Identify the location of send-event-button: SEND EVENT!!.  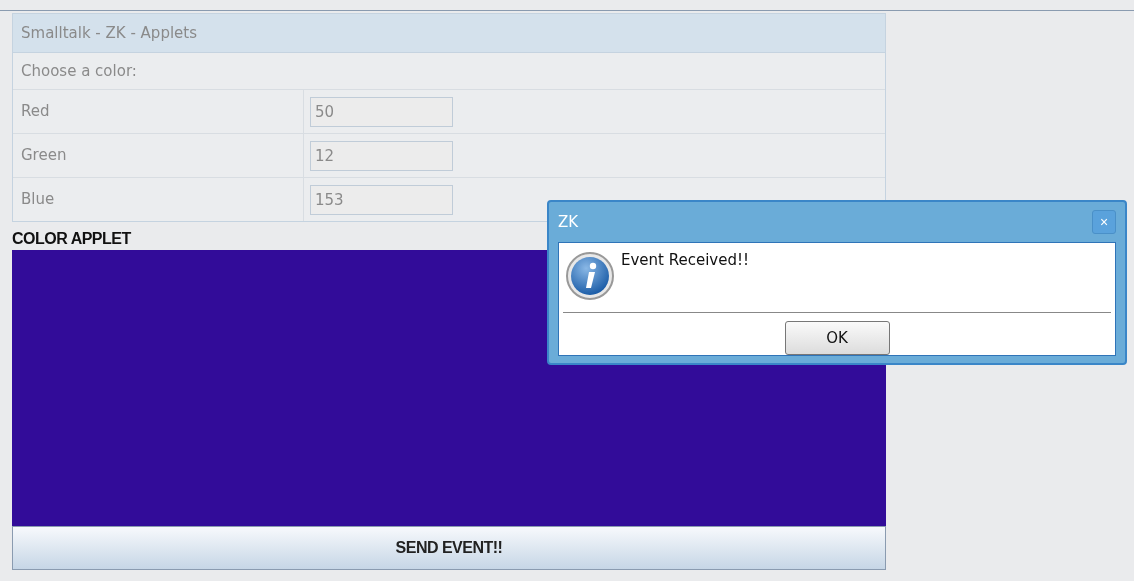
(449, 548).